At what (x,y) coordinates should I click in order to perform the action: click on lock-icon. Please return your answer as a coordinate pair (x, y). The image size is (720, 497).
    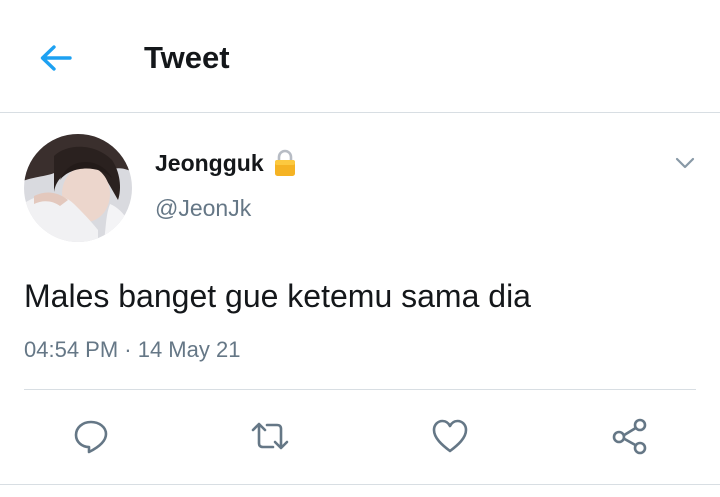
    Looking at the image, I should click on (285, 163).